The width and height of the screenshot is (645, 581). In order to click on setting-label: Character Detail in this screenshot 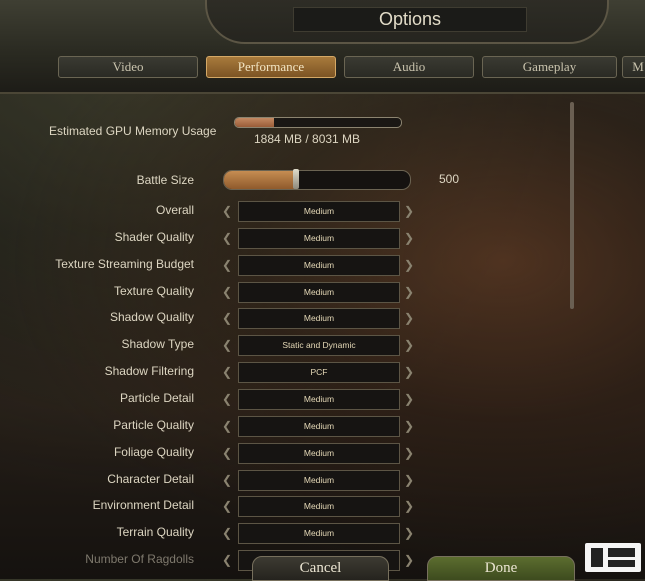, I will do `click(150, 479)`.